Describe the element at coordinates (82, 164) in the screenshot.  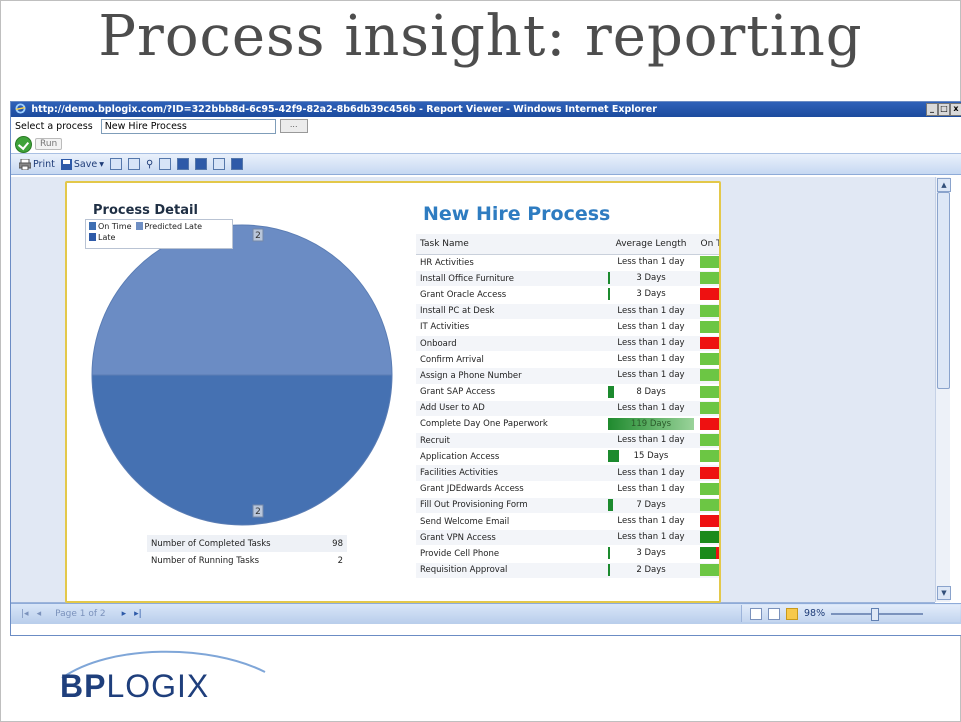
I see `save-button: Save ▾` at that location.